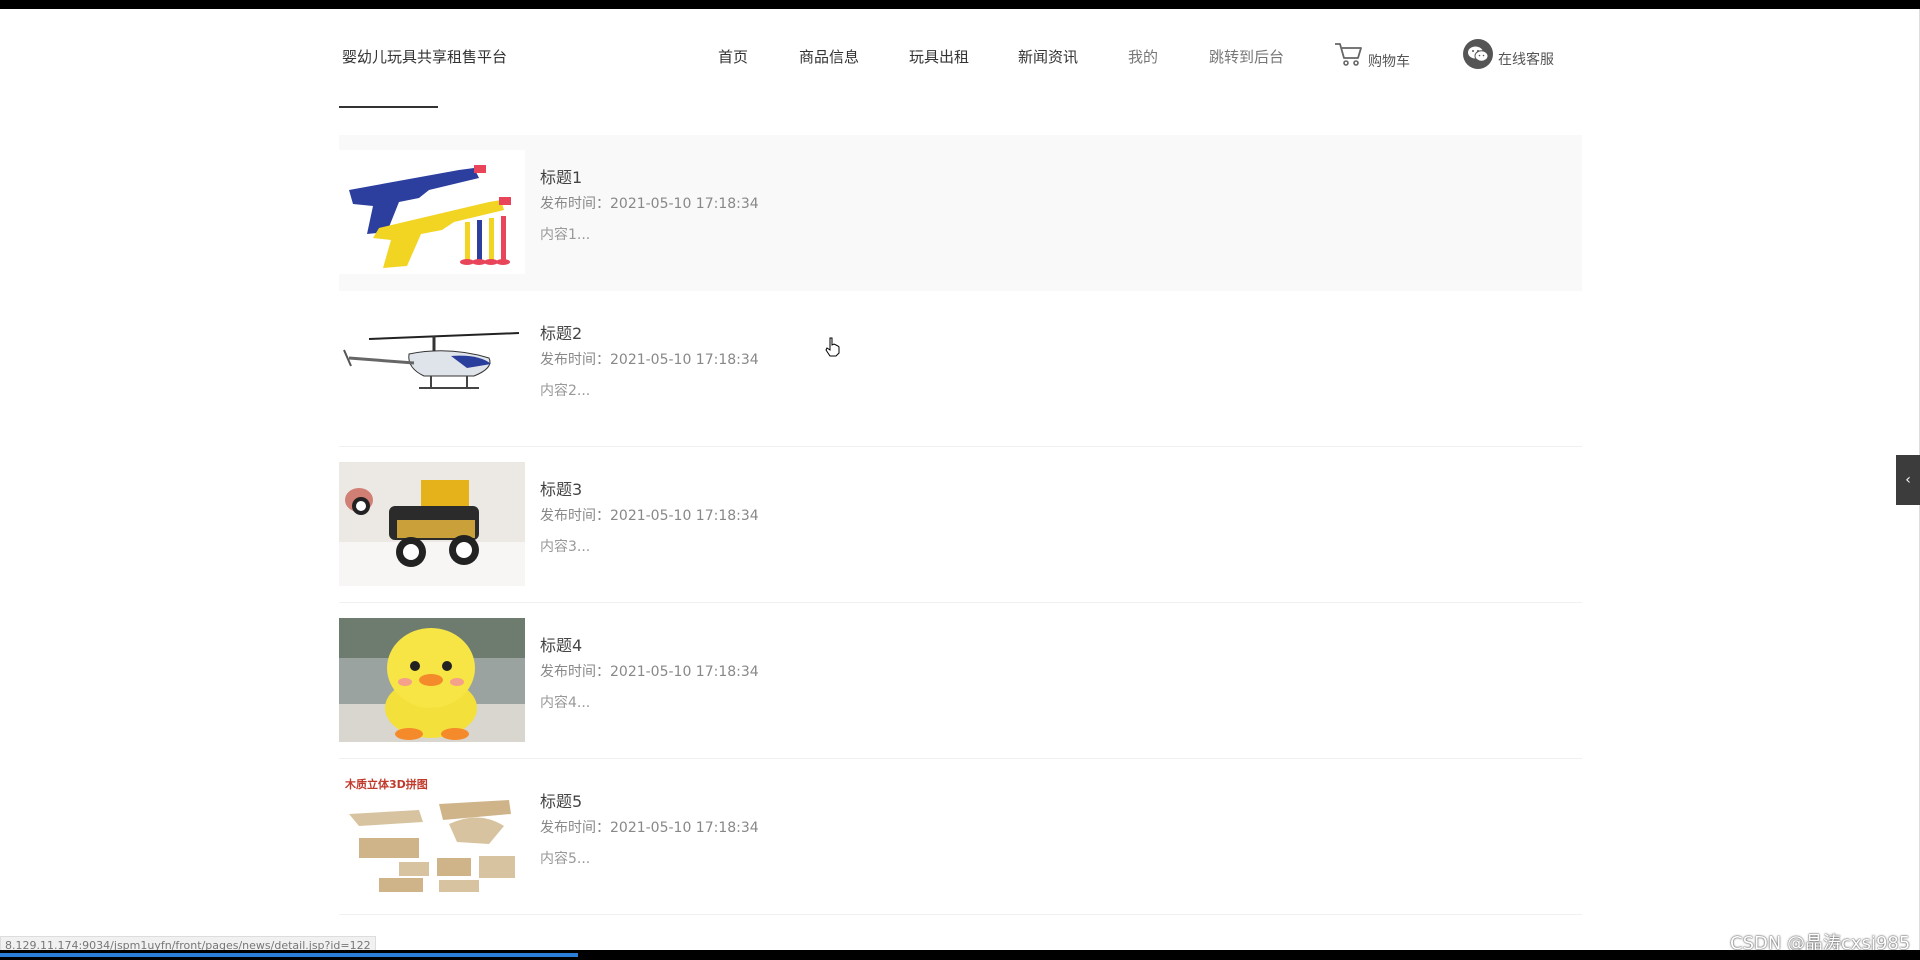 The height and width of the screenshot is (960, 1920). What do you see at coordinates (1246, 56) in the screenshot?
I see `nav-admin: 跳转到后台` at bounding box center [1246, 56].